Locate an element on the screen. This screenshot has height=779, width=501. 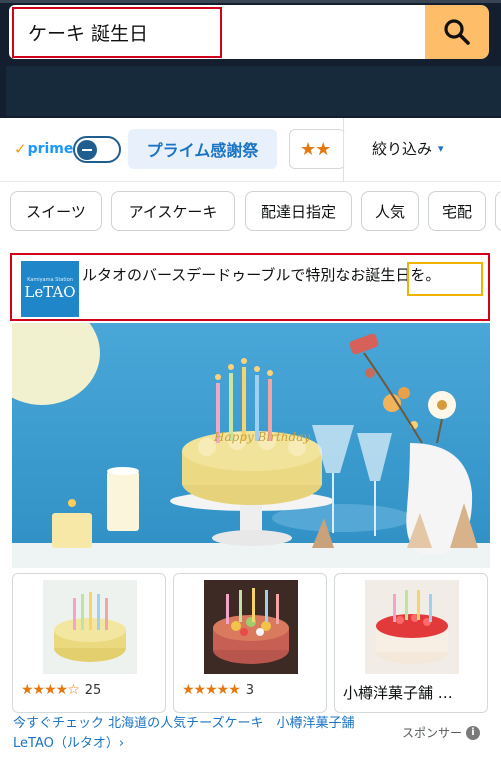
prime-toggle is located at coordinates (97, 149).